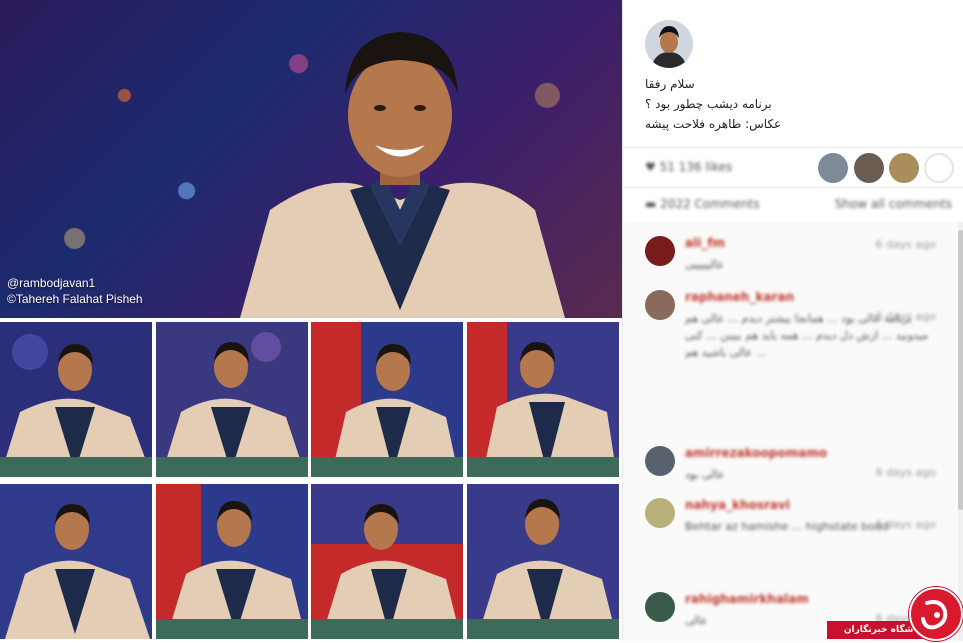  What do you see at coordinates (905, 244) in the screenshot?
I see `comment-time: 6 days ago` at bounding box center [905, 244].